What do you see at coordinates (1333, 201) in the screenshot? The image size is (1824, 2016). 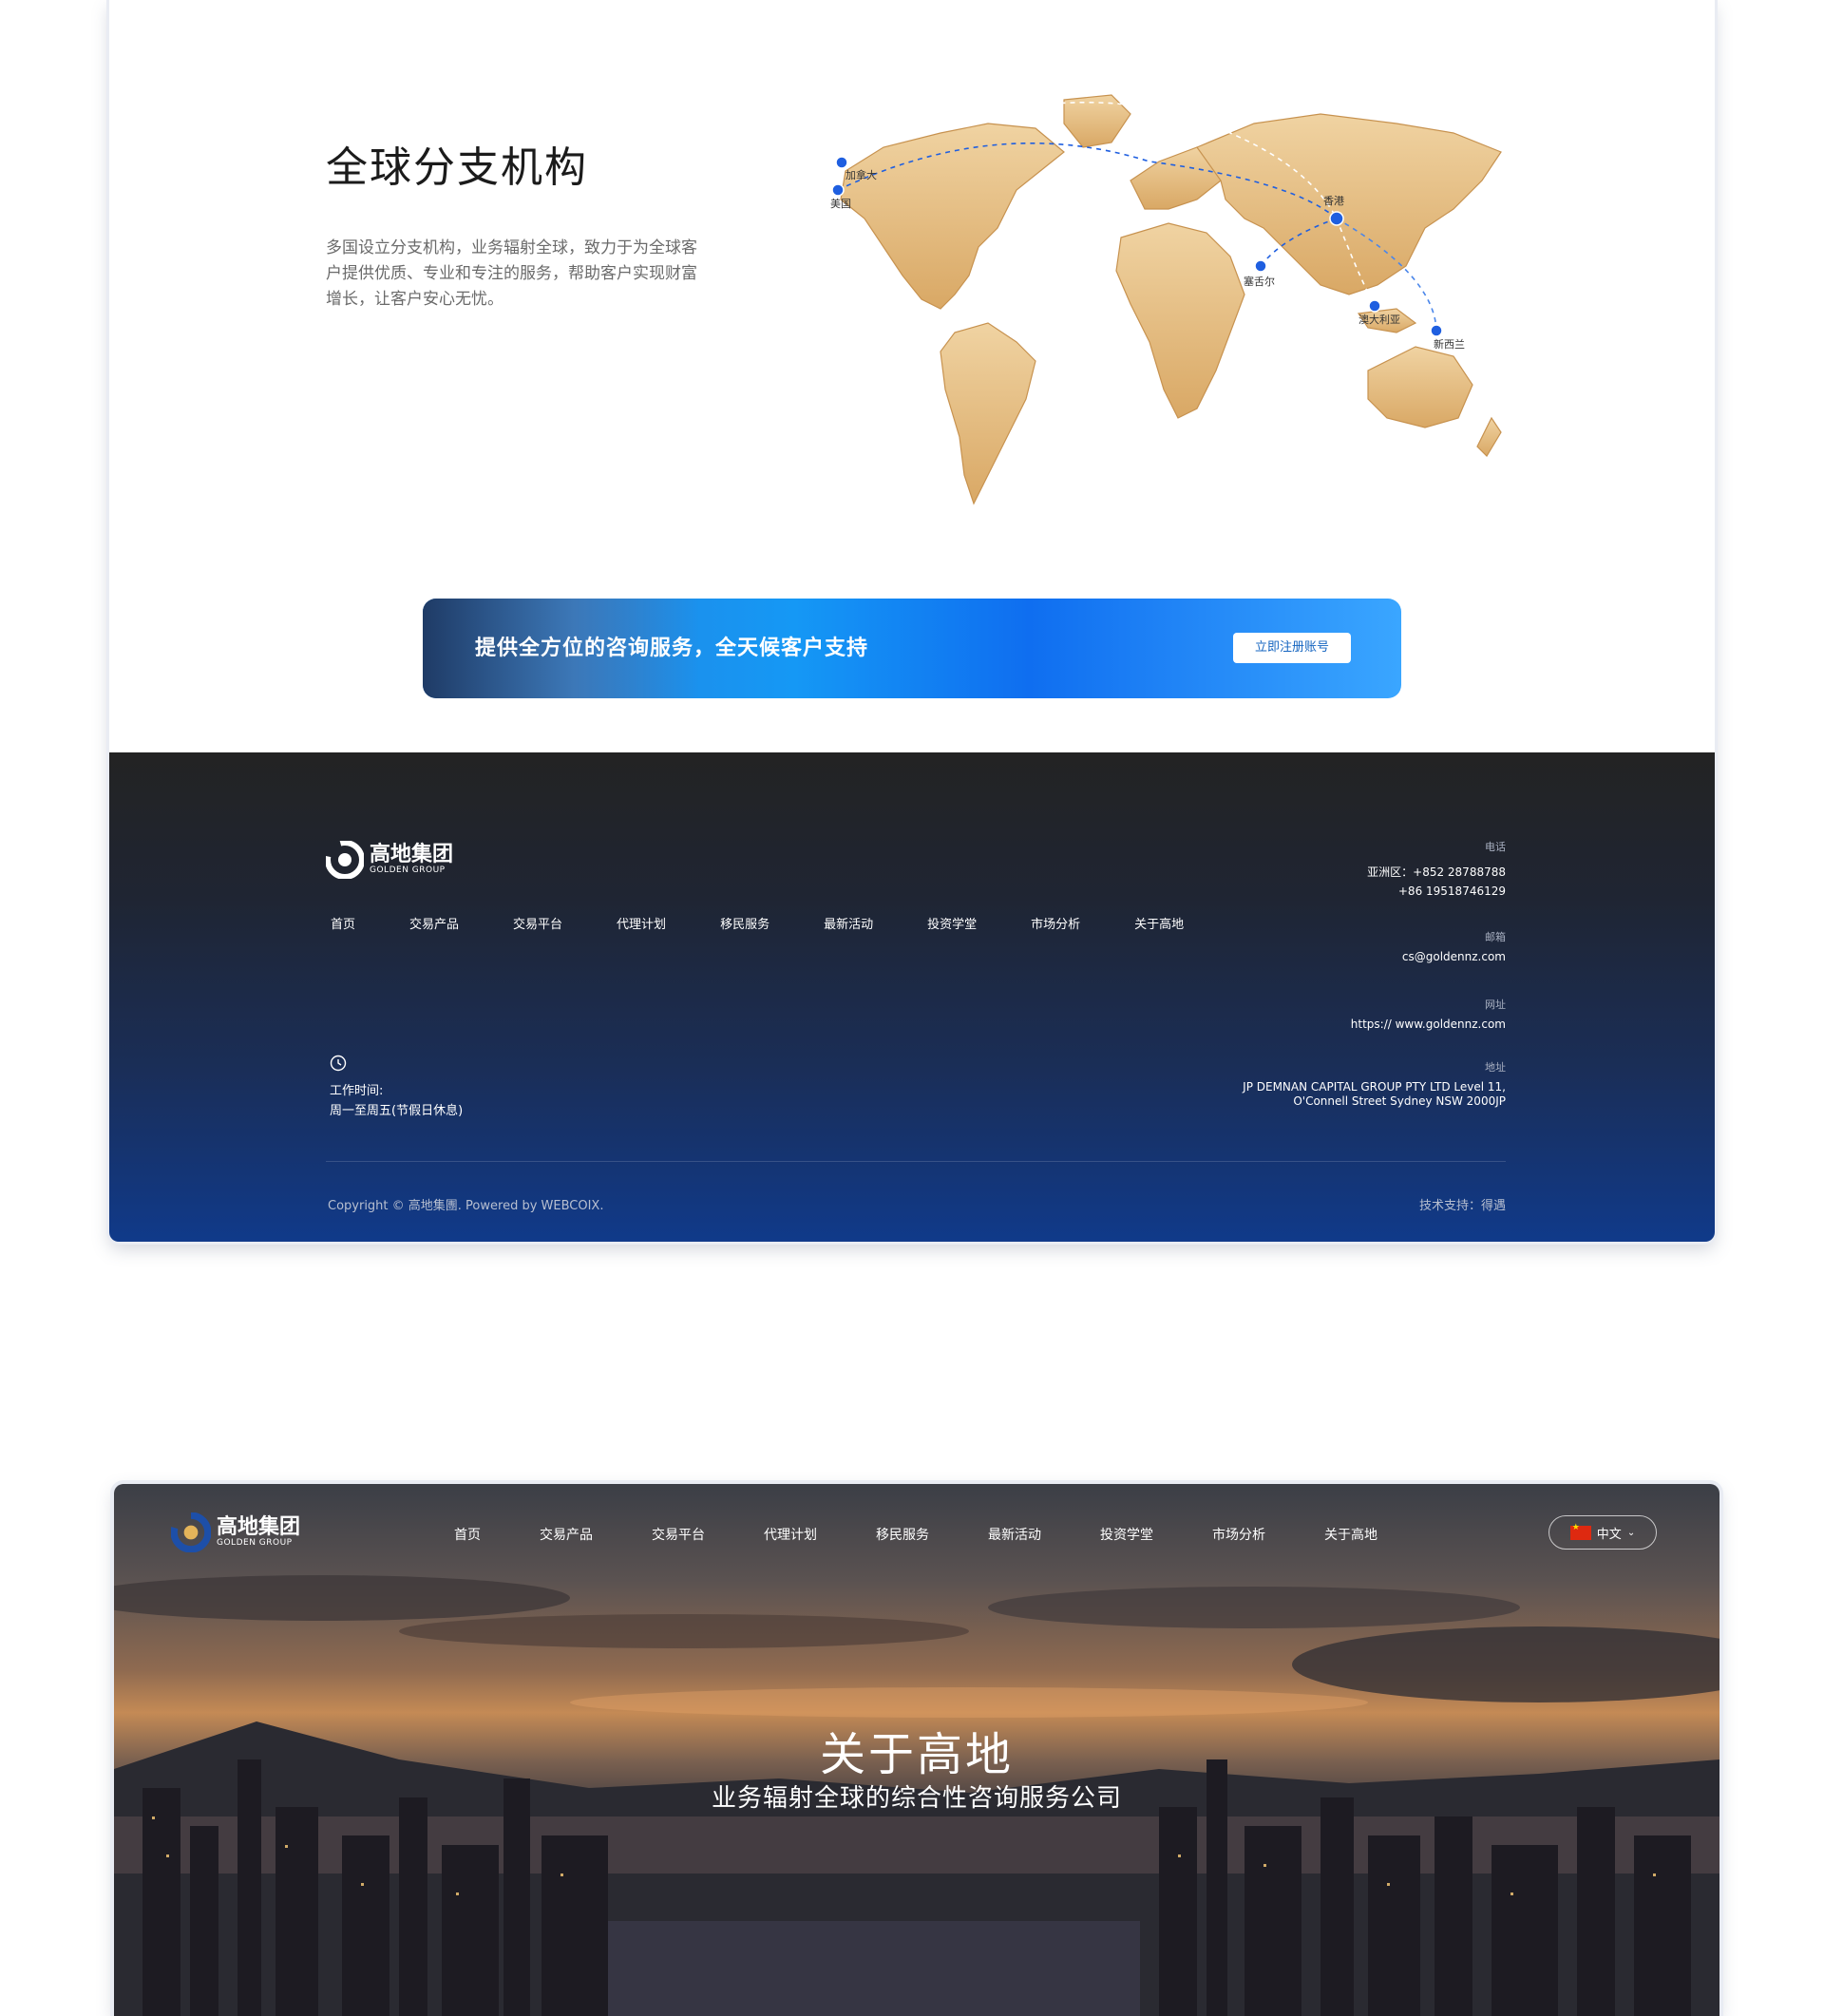 I see `label-hongkong: 香港` at bounding box center [1333, 201].